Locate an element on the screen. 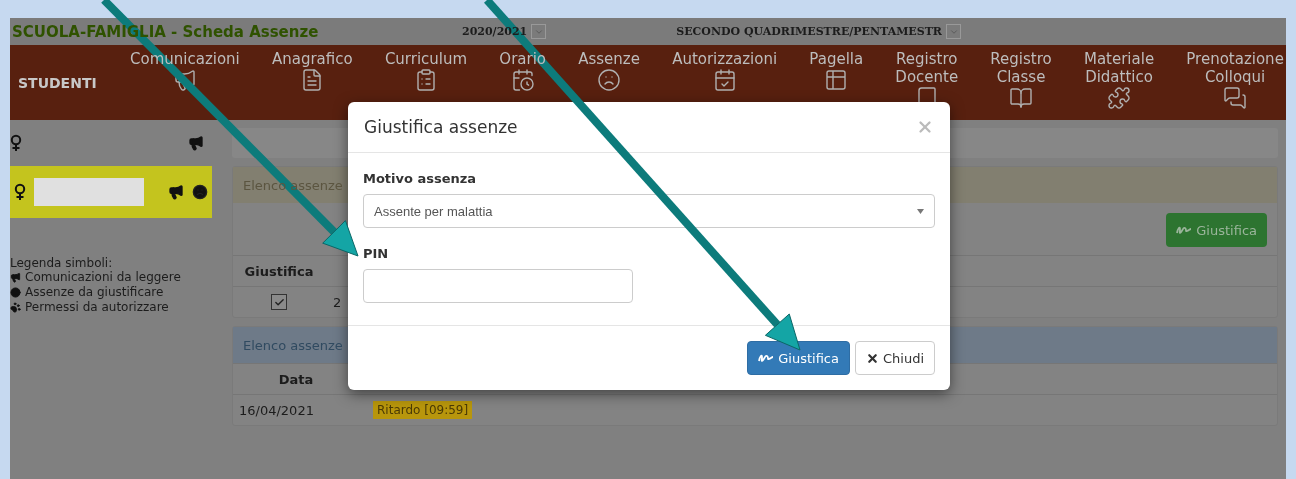 This screenshot has height=479, width=1296. period-label: SECONDO QUADRIMESTRE/PENTAMESTR is located at coordinates (809, 31).